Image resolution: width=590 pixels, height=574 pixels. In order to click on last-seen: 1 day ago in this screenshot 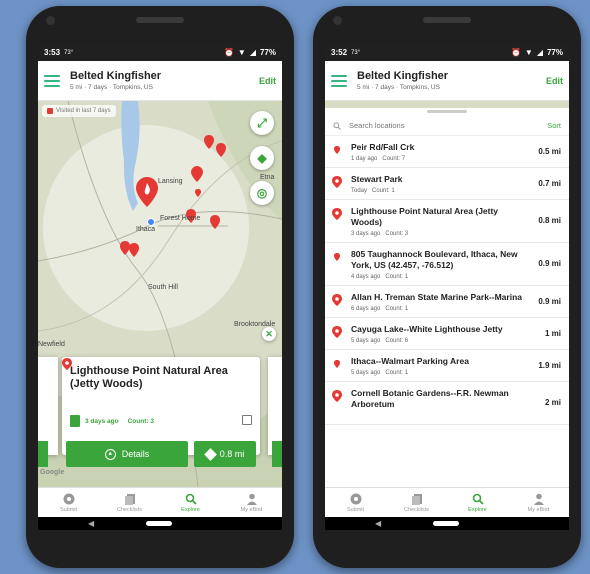, I will do `click(364, 159)`.